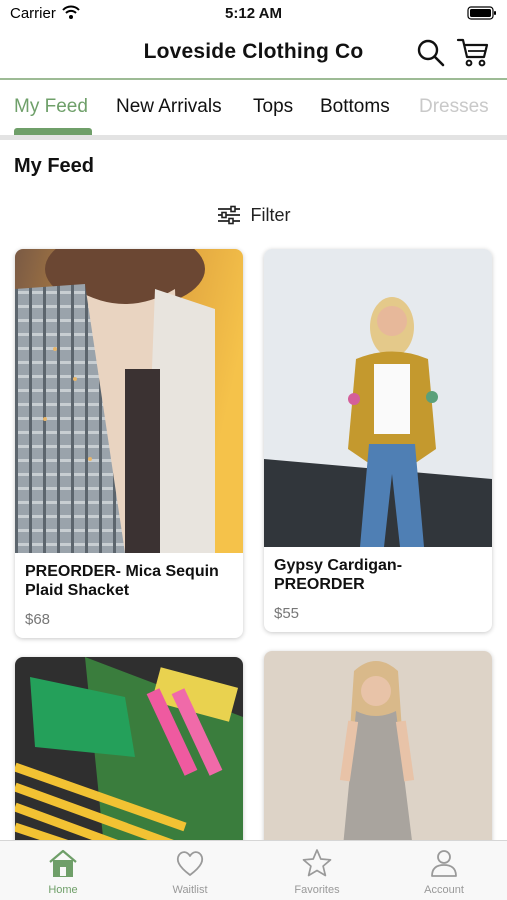 This screenshot has height=900, width=507. I want to click on tab-tops: Tops, so click(273, 107).